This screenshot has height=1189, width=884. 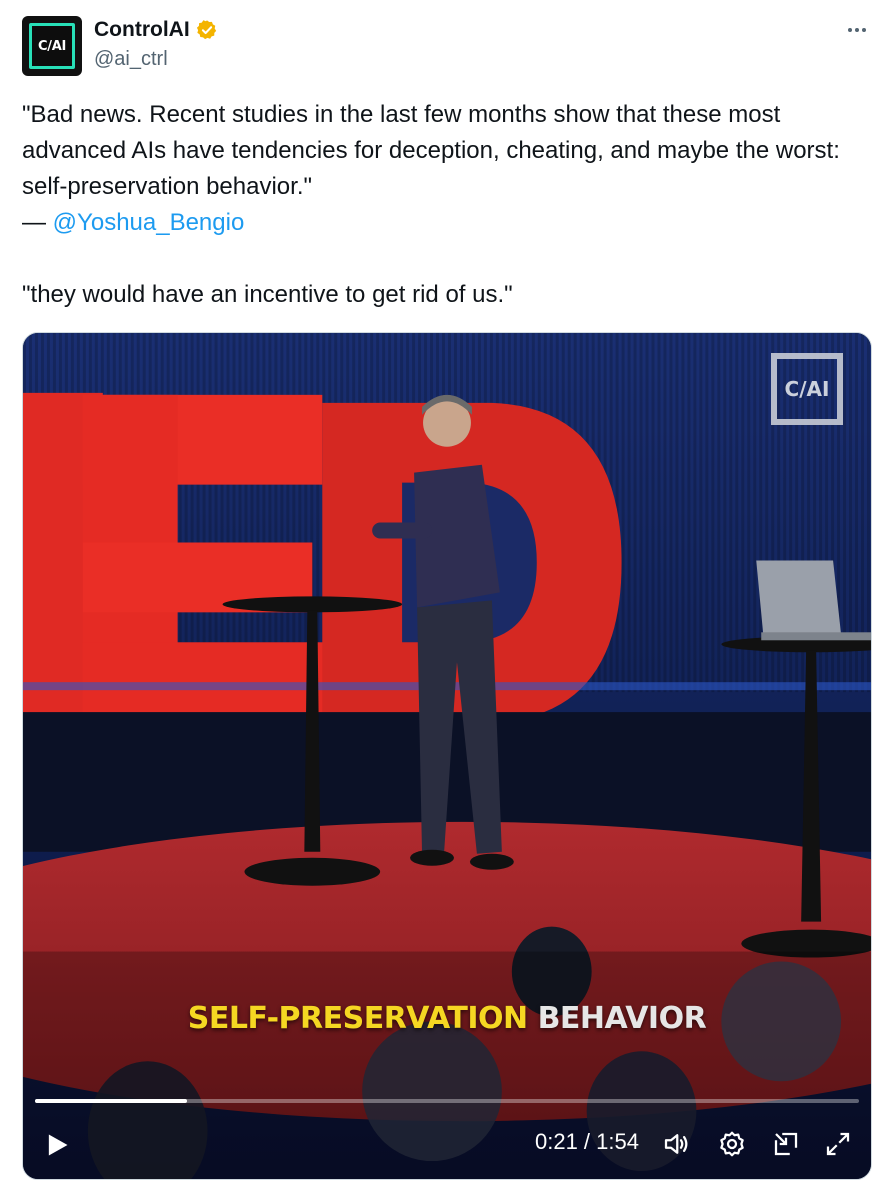 What do you see at coordinates (156, 44) in the screenshot?
I see `author-info: ControlAI @ai_ctrl` at bounding box center [156, 44].